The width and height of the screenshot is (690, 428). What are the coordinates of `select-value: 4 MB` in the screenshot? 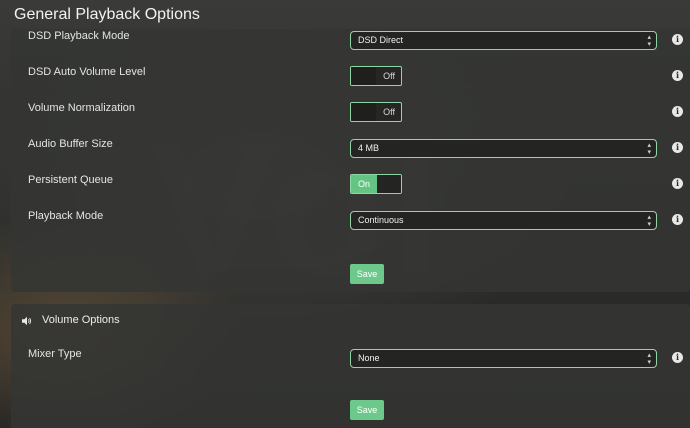 It's located at (369, 148).